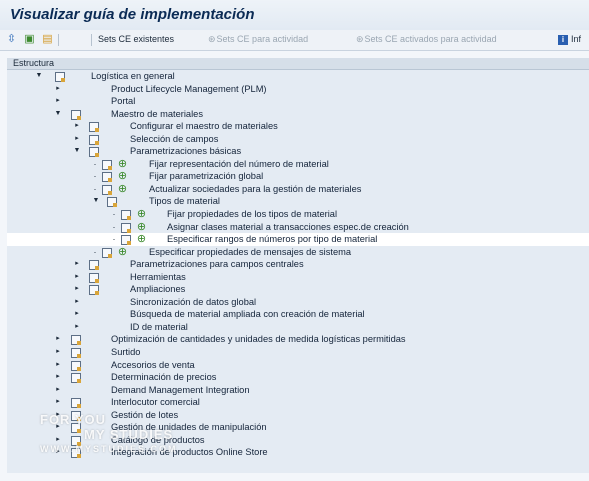  I want to click on tree-node-parametrizaciones-basicas: ▼ Parametrizaciones básicas, so click(298, 151).